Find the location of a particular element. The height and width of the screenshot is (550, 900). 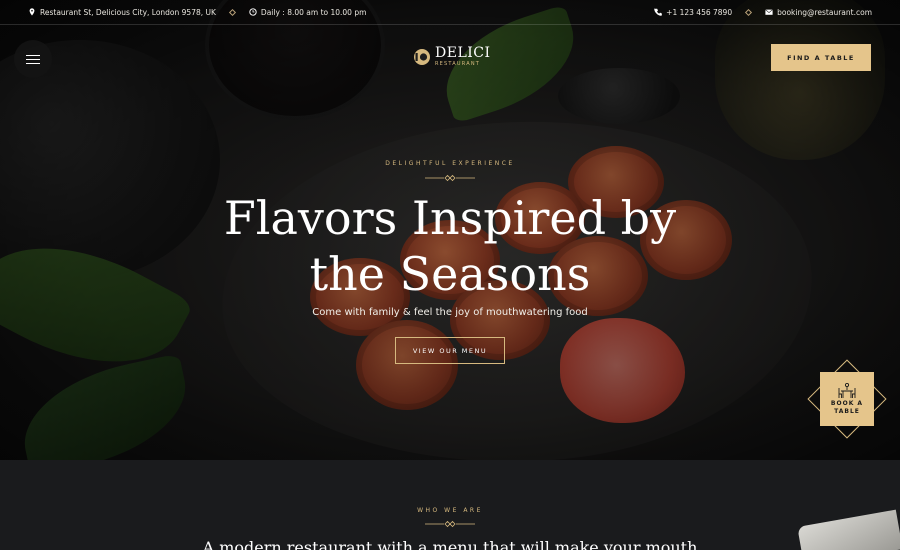

email-text: booking@restaurant.com is located at coordinates (824, 12).